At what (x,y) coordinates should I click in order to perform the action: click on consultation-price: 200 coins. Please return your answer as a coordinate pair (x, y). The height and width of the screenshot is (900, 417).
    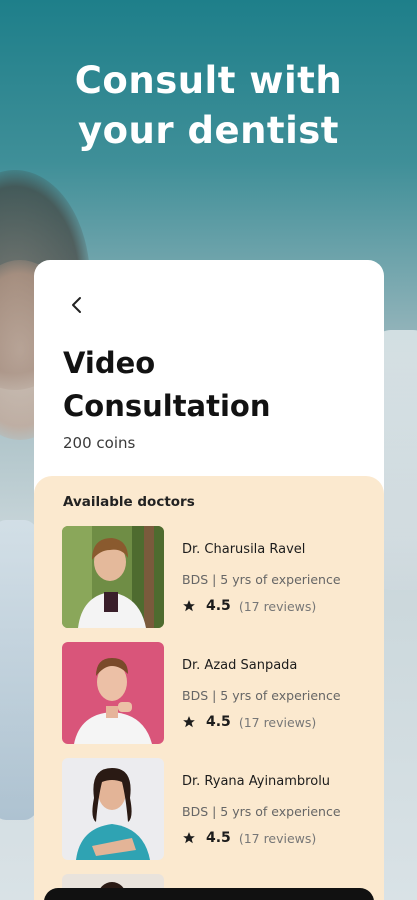
    Looking at the image, I should click on (99, 443).